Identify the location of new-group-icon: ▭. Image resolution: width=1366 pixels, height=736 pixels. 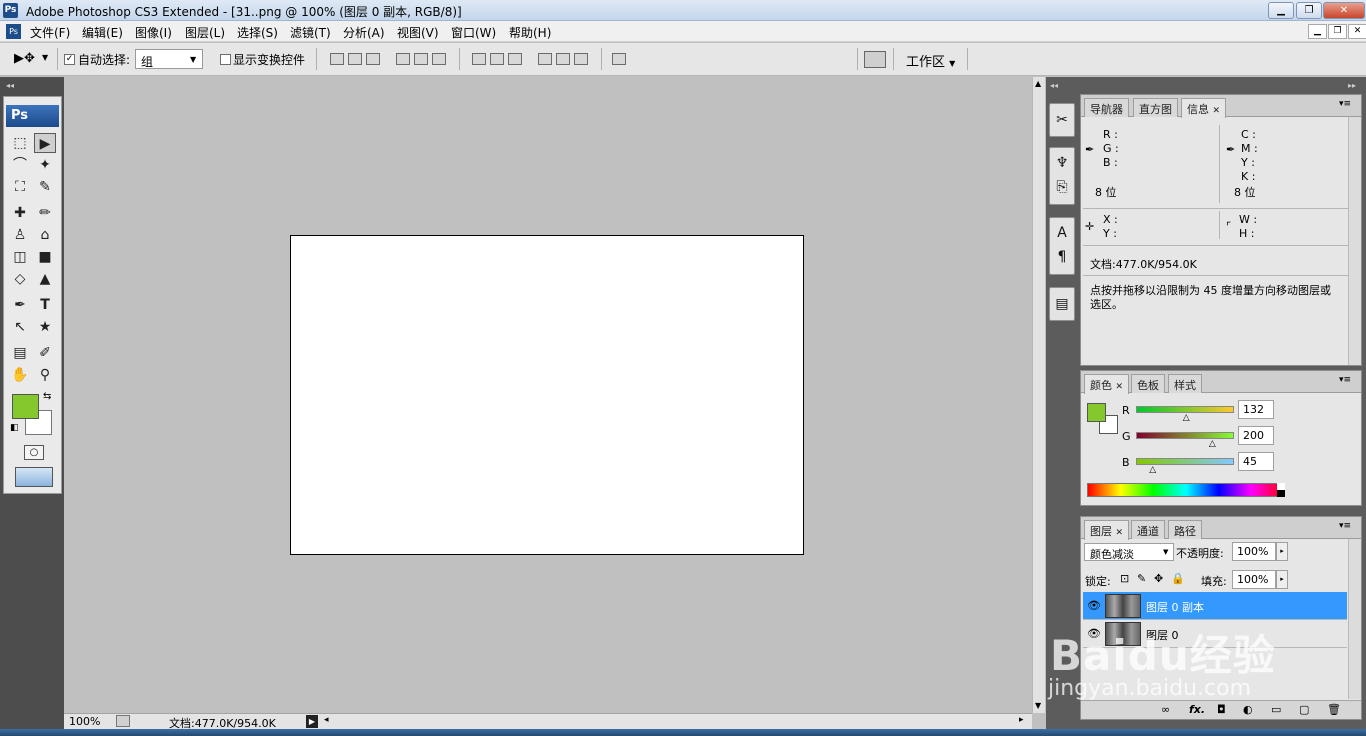
(1276, 709).